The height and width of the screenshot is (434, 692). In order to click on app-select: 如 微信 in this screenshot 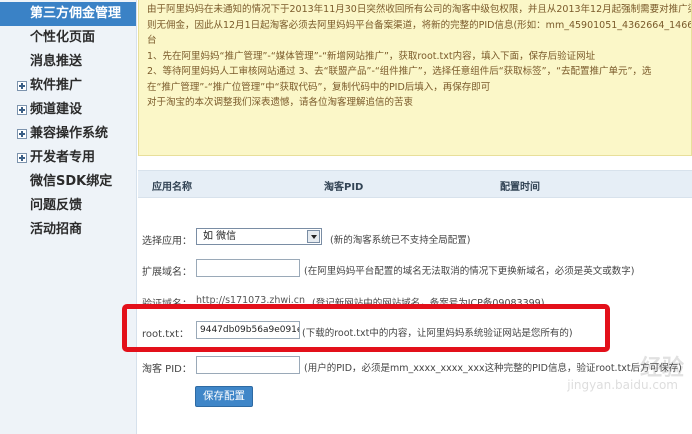, I will do `click(259, 236)`.